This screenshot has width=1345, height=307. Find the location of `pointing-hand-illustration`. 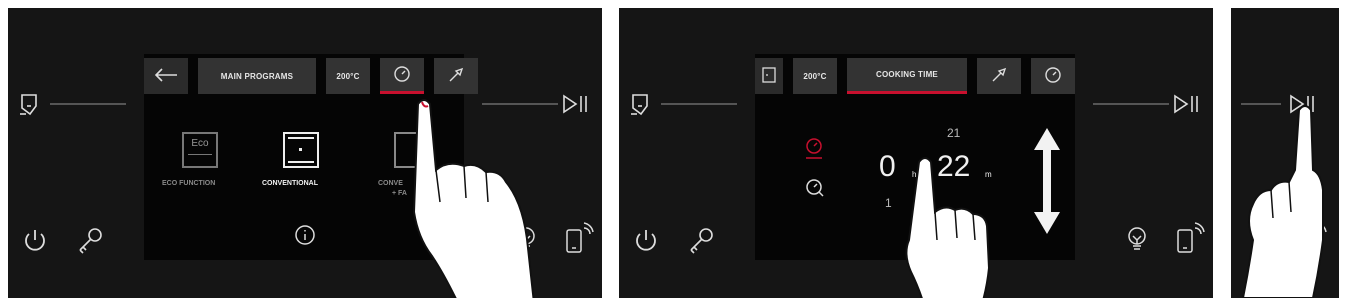

pointing-hand-illustration is located at coordinates (1282, 201).